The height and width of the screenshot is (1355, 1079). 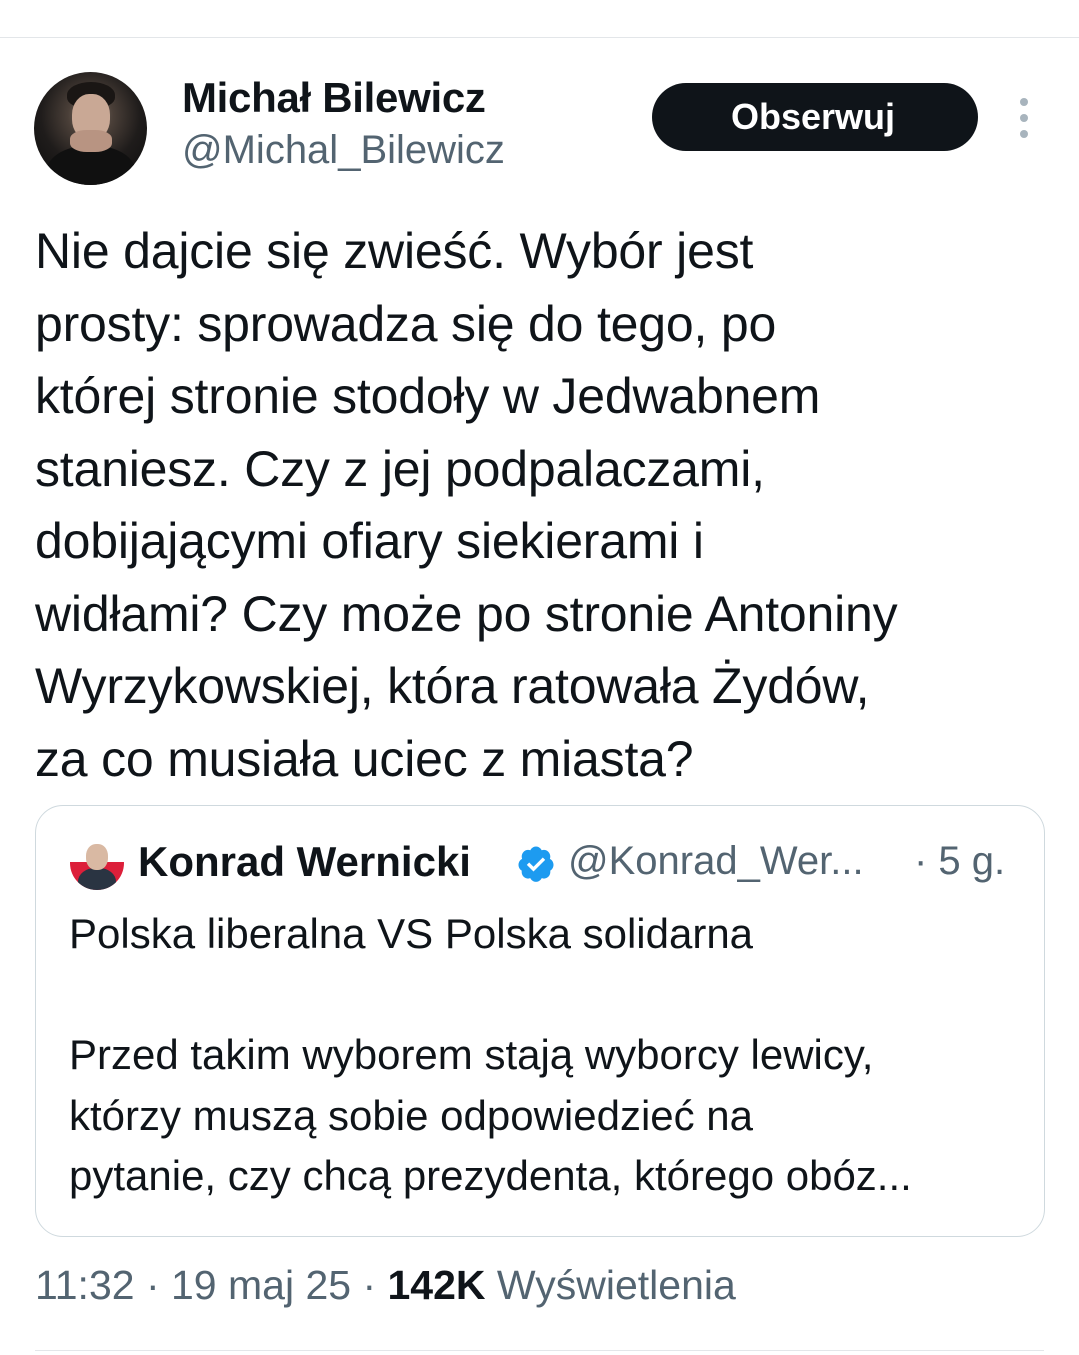 What do you see at coordinates (334, 98) in the screenshot?
I see `author-name: Michał Bilewicz` at bounding box center [334, 98].